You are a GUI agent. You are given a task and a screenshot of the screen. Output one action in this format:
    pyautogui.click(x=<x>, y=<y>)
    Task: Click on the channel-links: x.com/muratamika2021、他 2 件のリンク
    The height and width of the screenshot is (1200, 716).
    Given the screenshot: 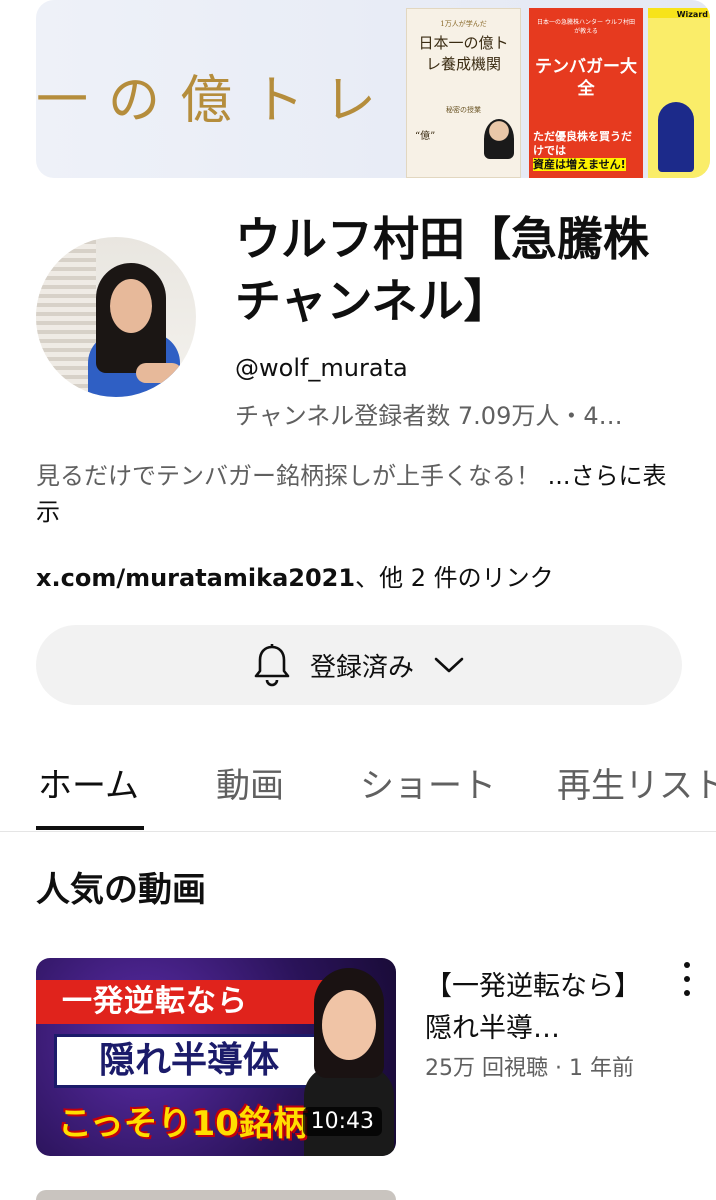 What is the action you would take?
    pyautogui.click(x=295, y=575)
    